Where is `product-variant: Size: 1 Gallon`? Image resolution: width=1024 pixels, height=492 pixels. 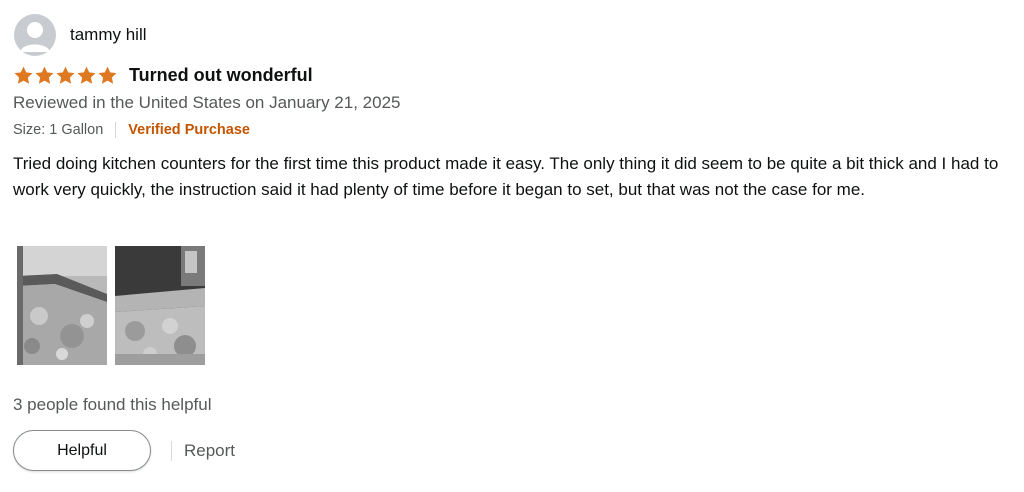 product-variant: Size: 1 Gallon is located at coordinates (58, 130).